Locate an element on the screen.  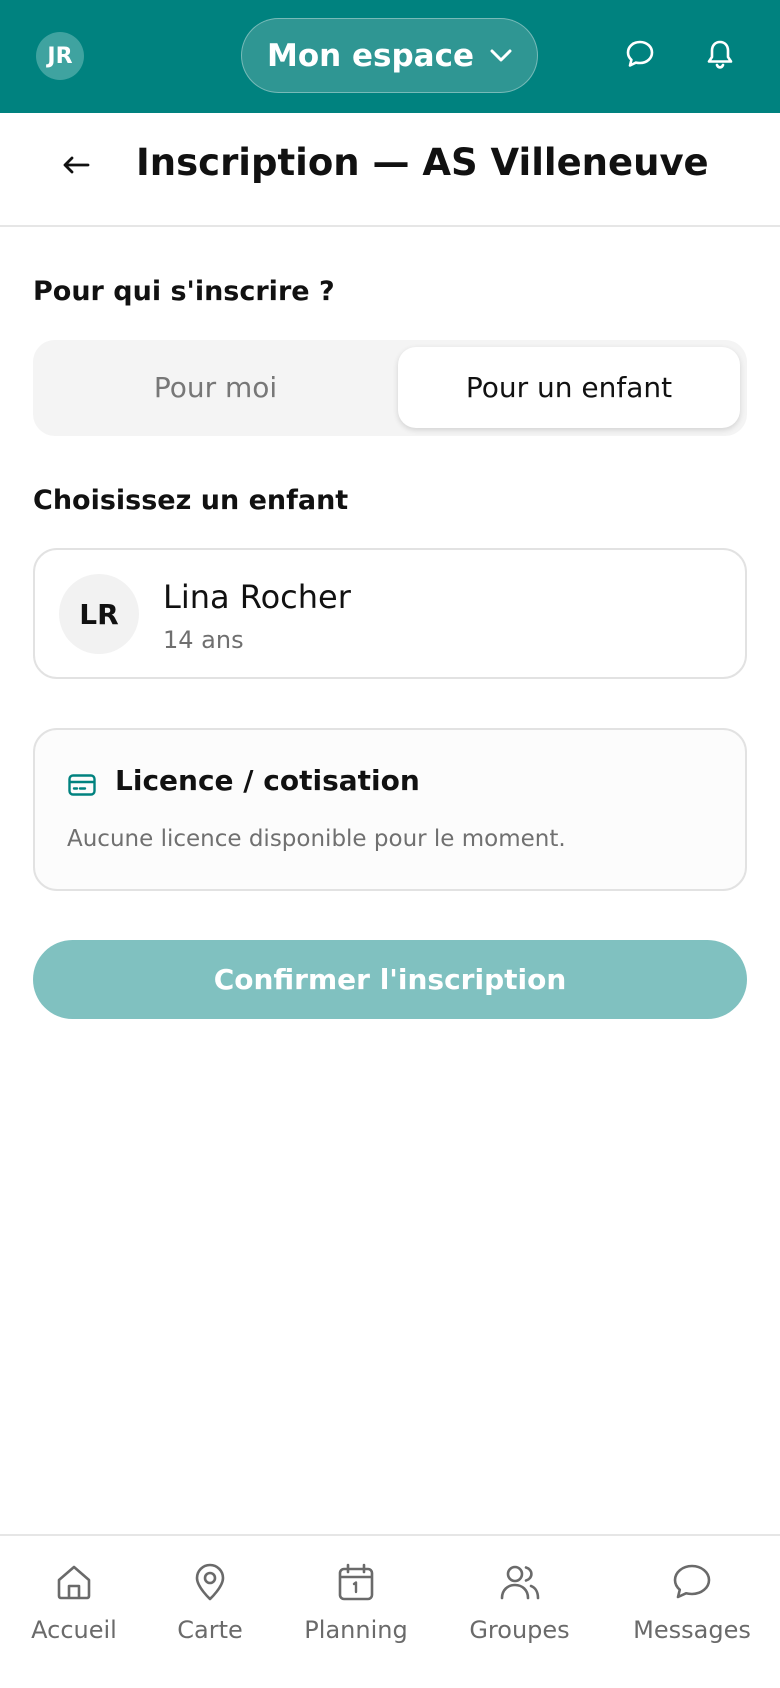
top-header: JR Mon espace is located at coordinates (390, 56).